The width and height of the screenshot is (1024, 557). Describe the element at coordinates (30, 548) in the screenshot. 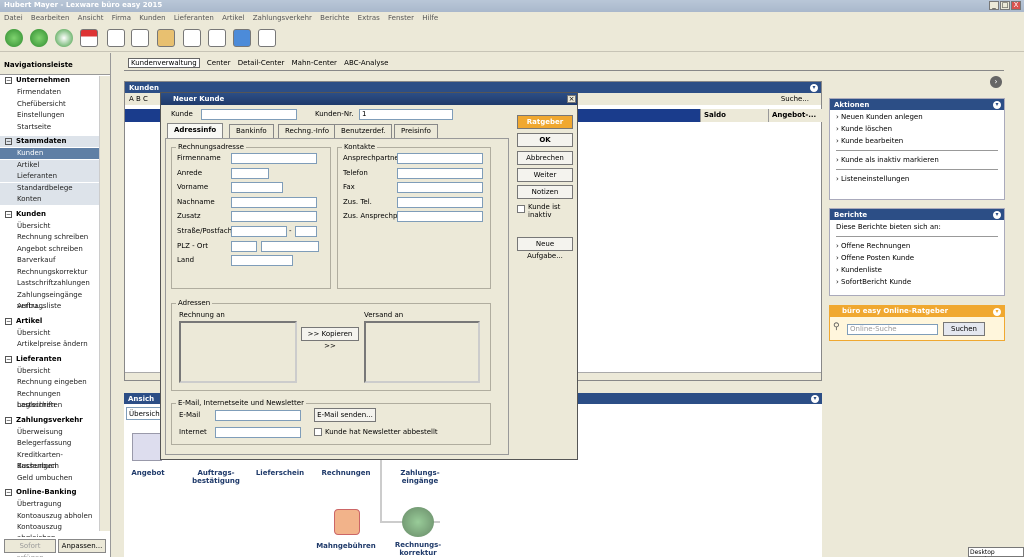

I see `sofort-button: Sofort erfügen` at that location.